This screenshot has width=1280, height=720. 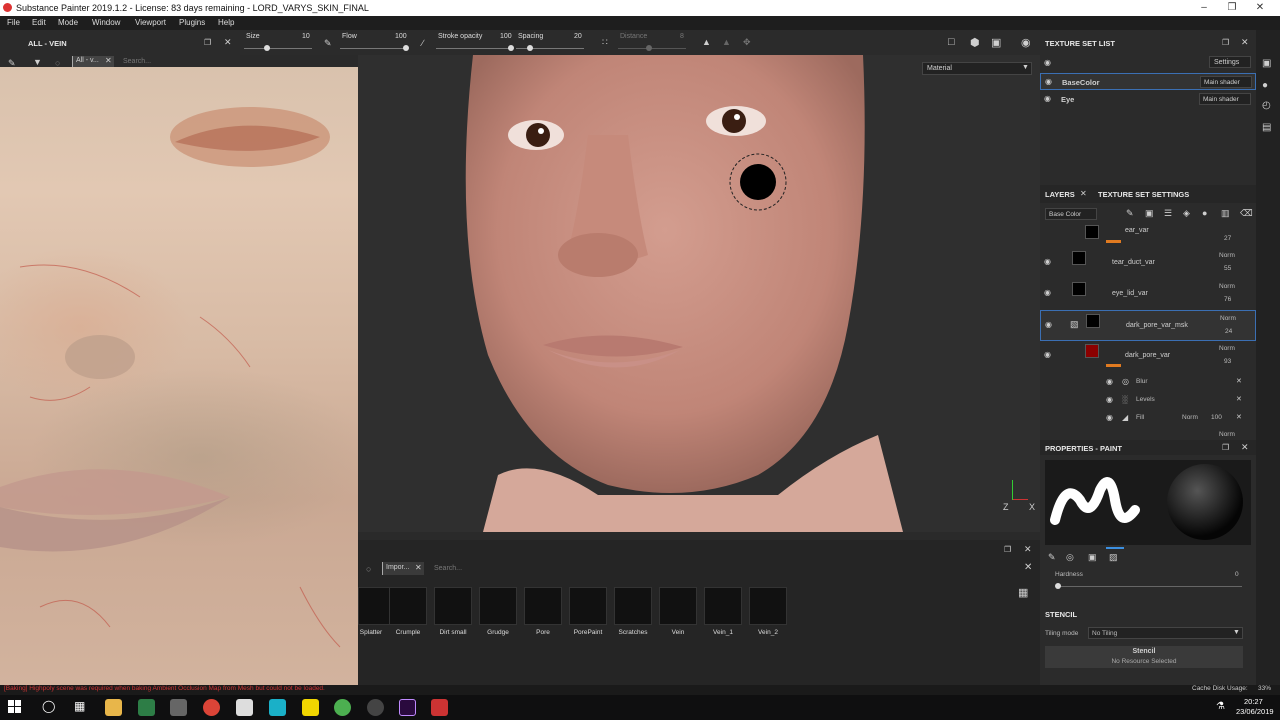 I want to click on screenshot-icon: ◉, so click(x=1026, y=42).